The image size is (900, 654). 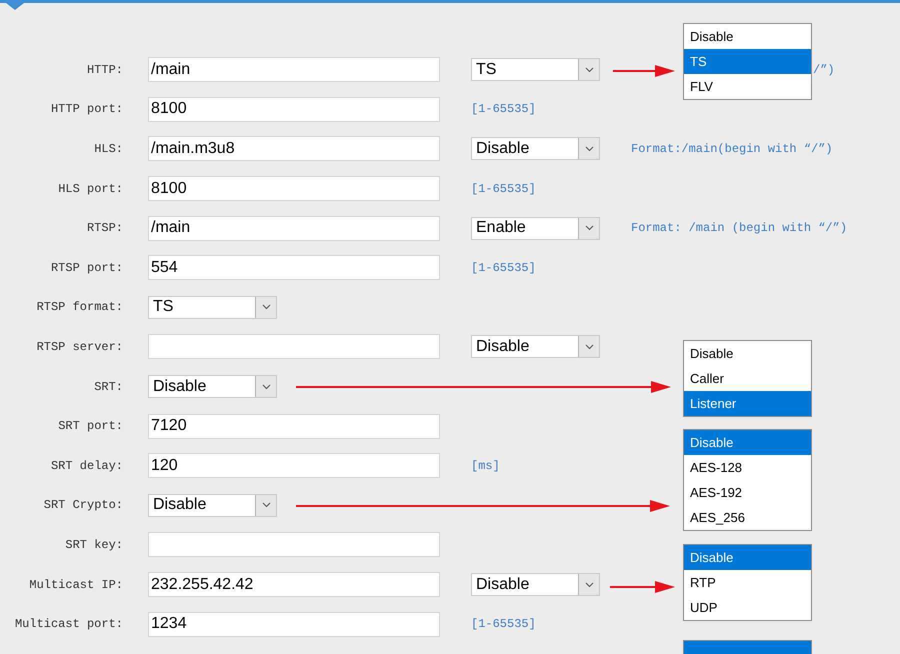 What do you see at coordinates (90, 189) in the screenshot?
I see `field-label: HLS port:` at bounding box center [90, 189].